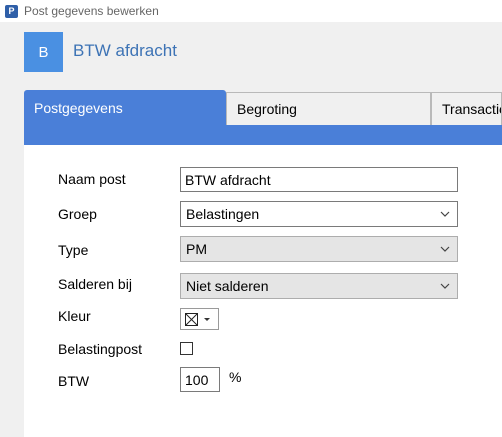  What do you see at coordinates (77, 214) in the screenshot?
I see `groep-label: Groep` at bounding box center [77, 214].